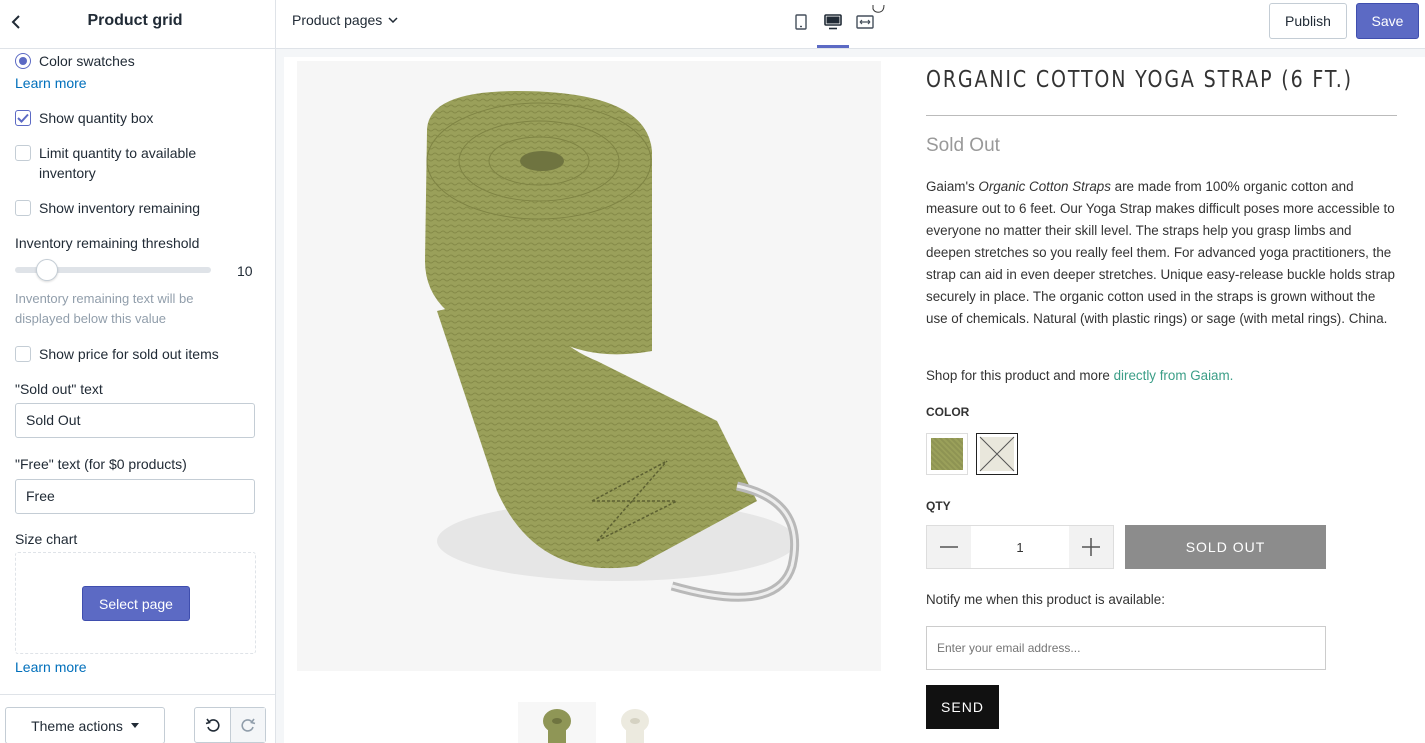  I want to click on quantity-input: 1, so click(1020, 547).